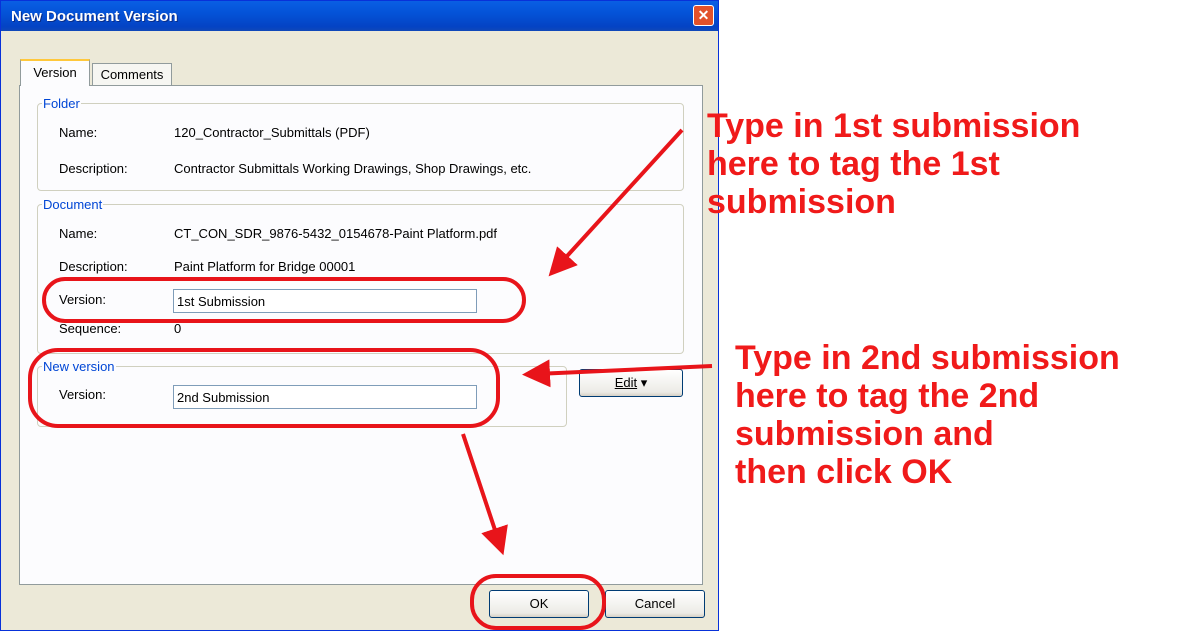 This screenshot has width=1195, height=631. Describe the element at coordinates (927, 358) in the screenshot. I see `callout-second-line-1: Type in 2nd submission` at that location.